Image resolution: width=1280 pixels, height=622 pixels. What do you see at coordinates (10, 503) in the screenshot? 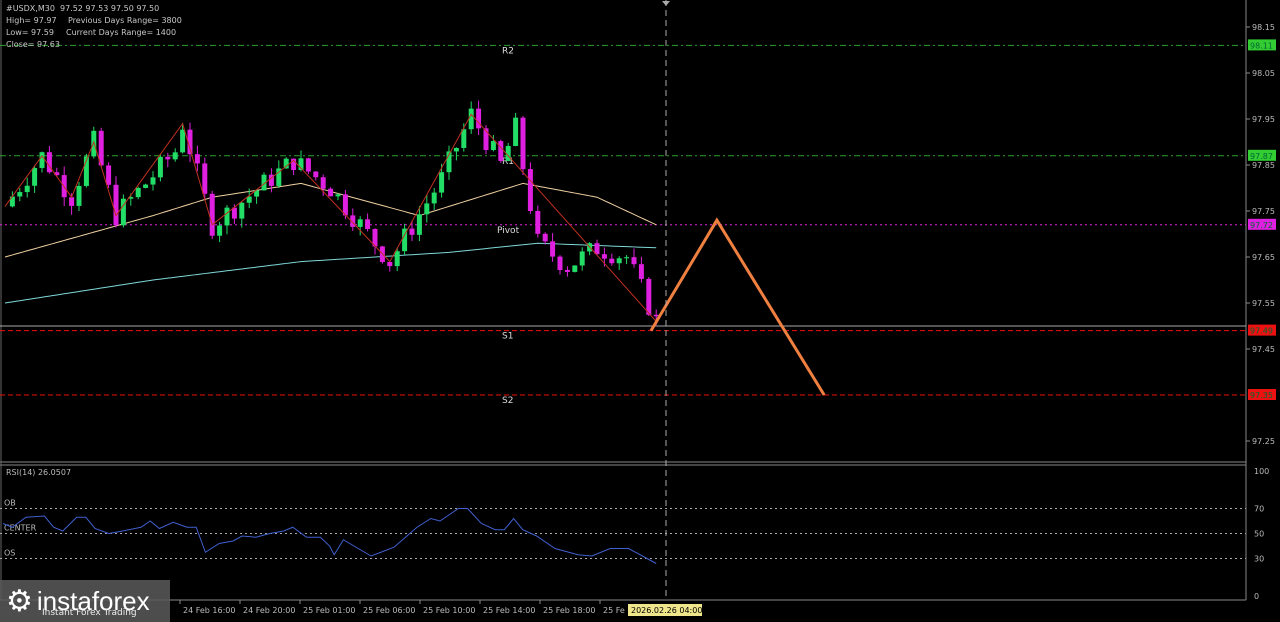
I see `rsi-level-label: OB` at bounding box center [10, 503].